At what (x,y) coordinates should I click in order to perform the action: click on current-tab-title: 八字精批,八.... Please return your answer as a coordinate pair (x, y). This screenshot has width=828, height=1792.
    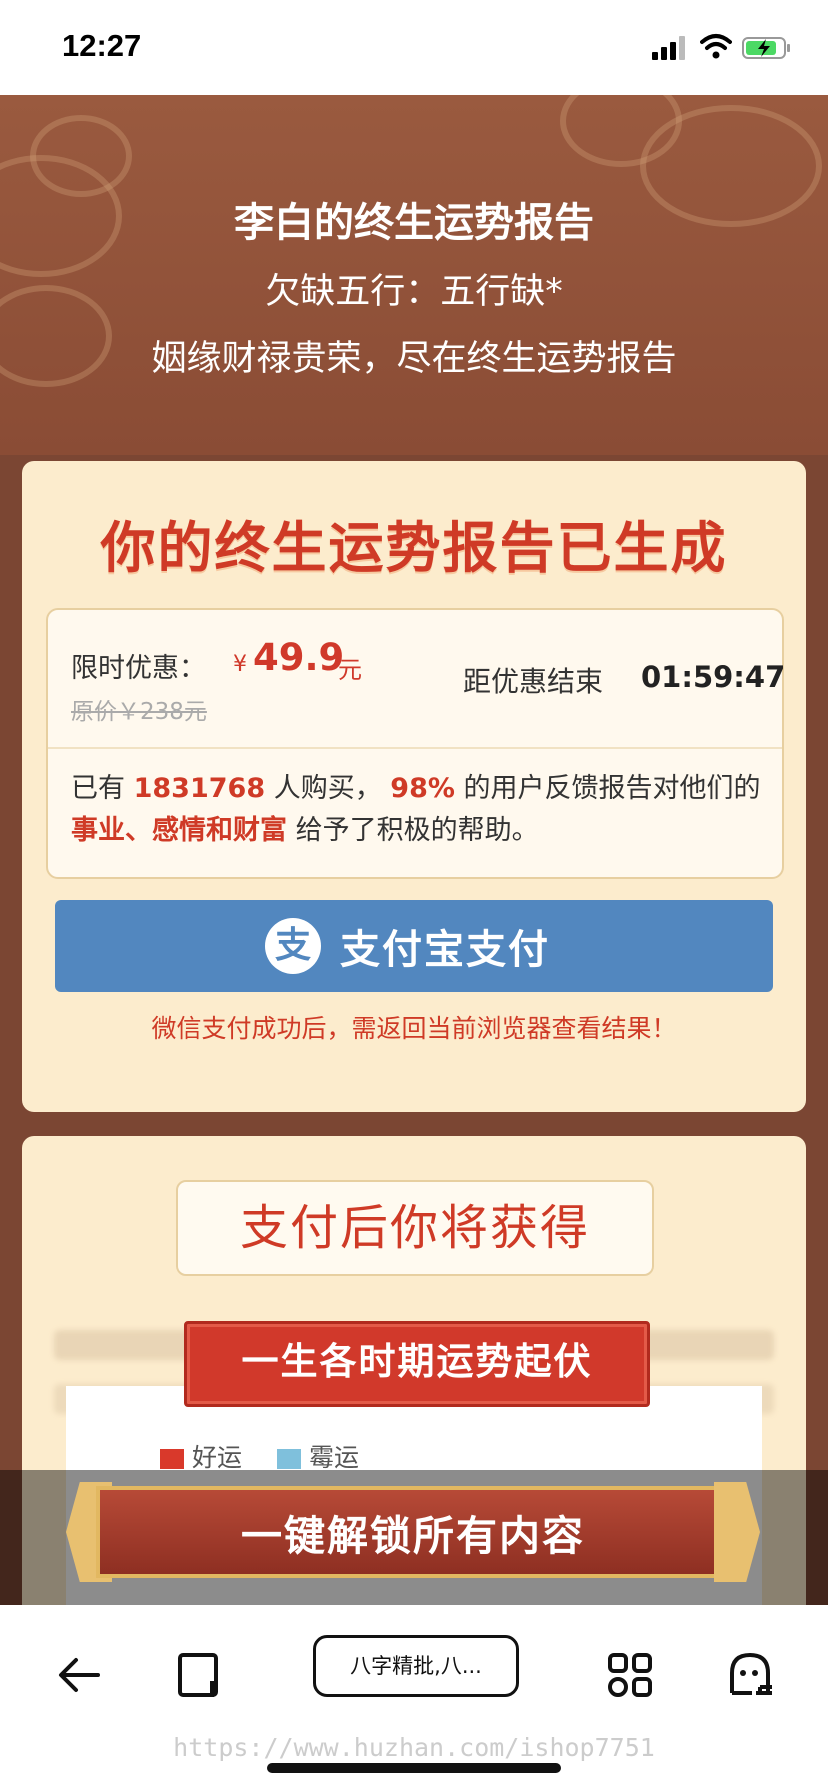
    Looking at the image, I should click on (416, 1666).